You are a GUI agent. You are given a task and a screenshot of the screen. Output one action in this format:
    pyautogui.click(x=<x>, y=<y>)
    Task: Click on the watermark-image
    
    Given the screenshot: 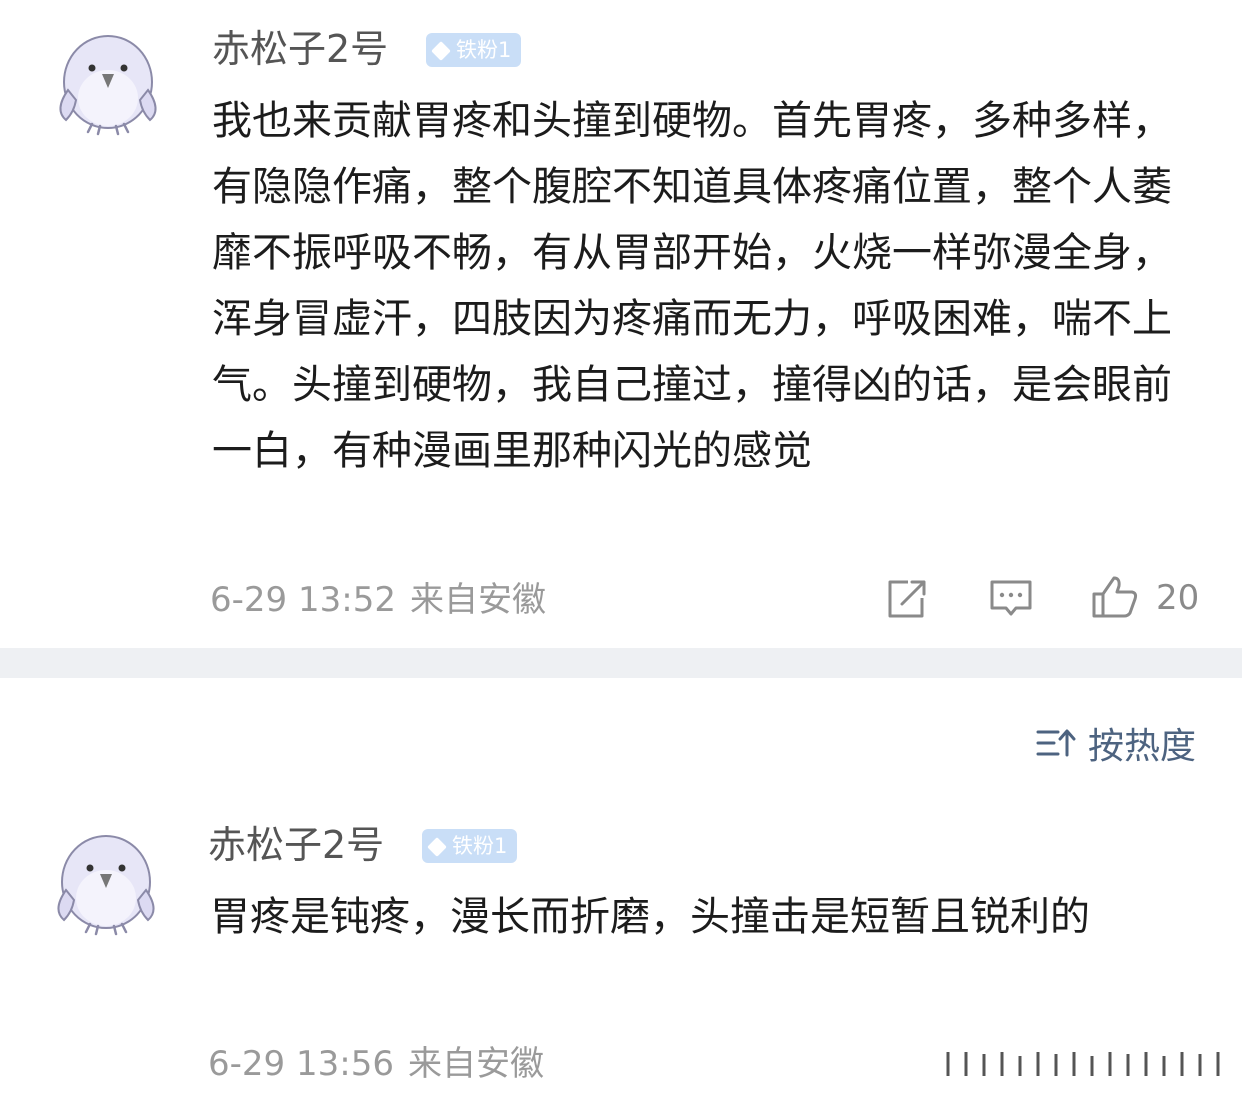 What is the action you would take?
    pyautogui.click(x=1089, y=1063)
    